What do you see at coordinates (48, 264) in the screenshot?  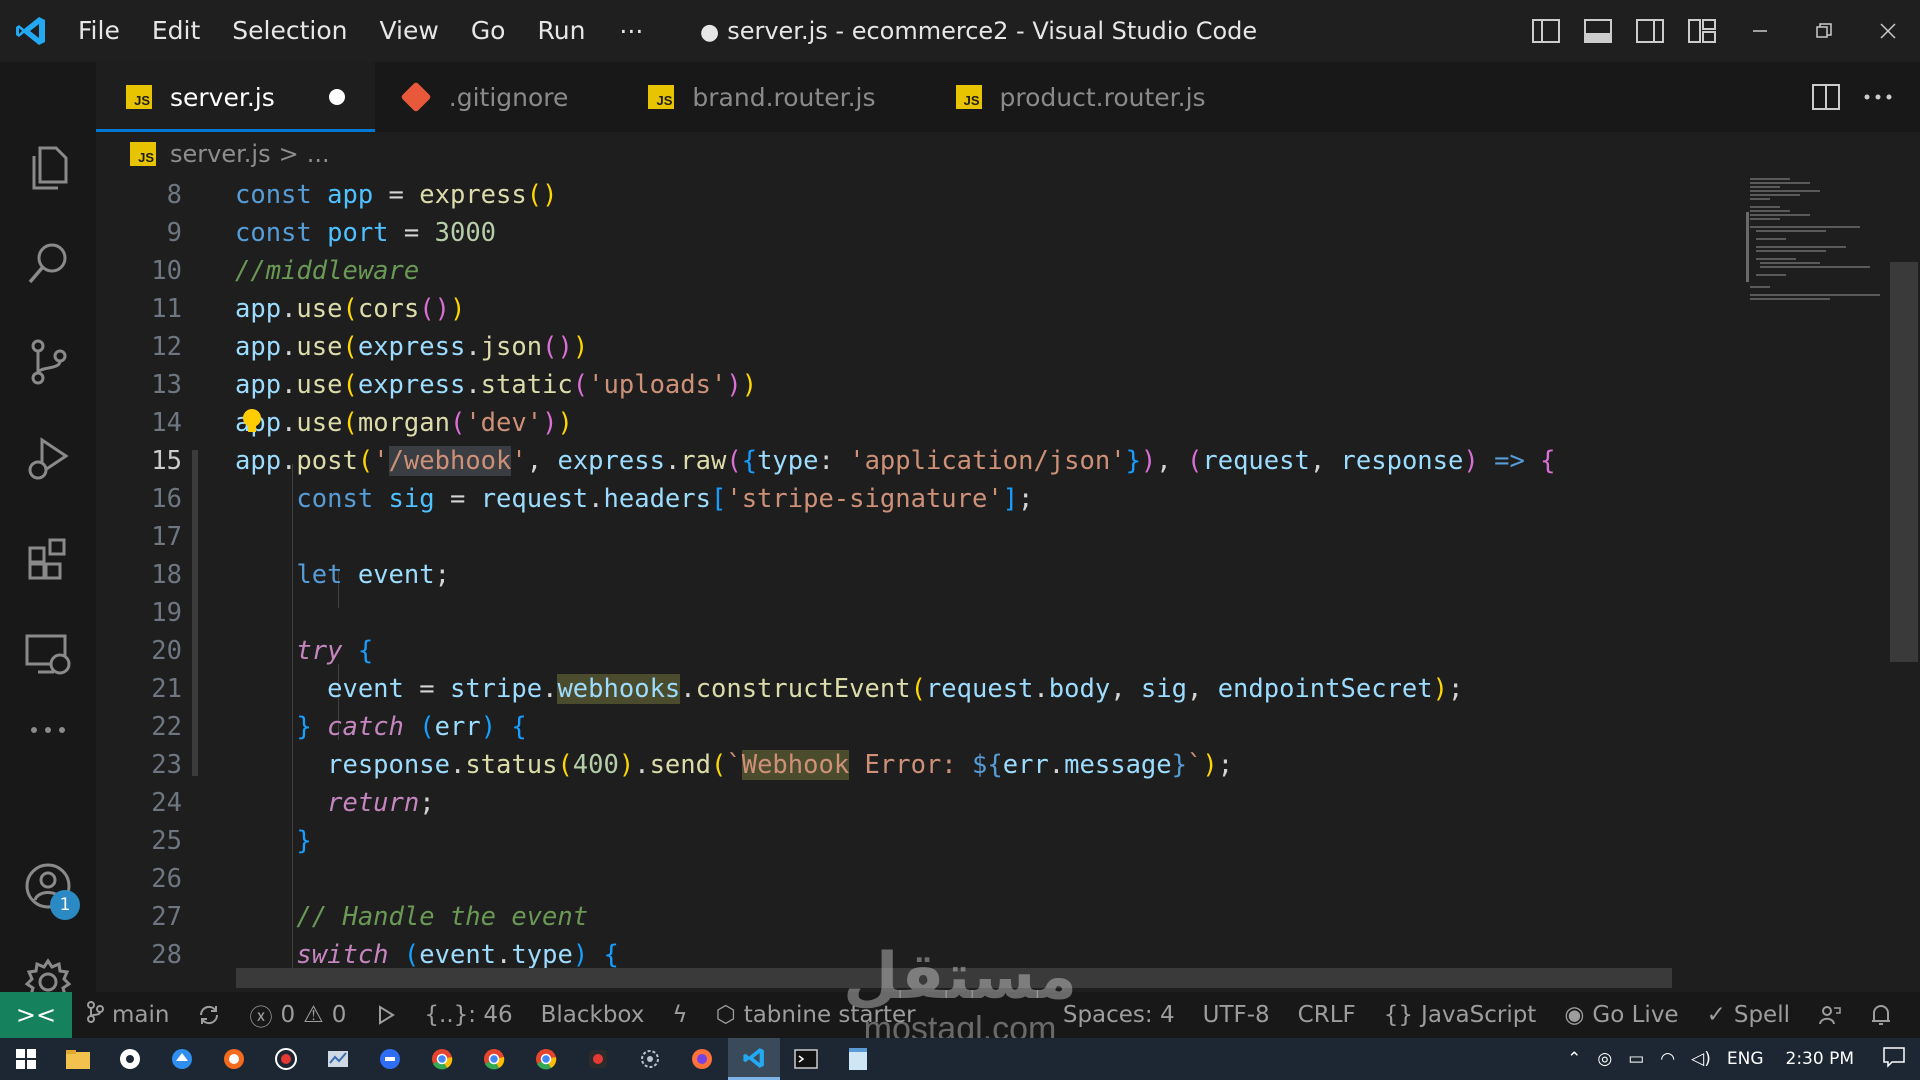 I see `search-icon` at bounding box center [48, 264].